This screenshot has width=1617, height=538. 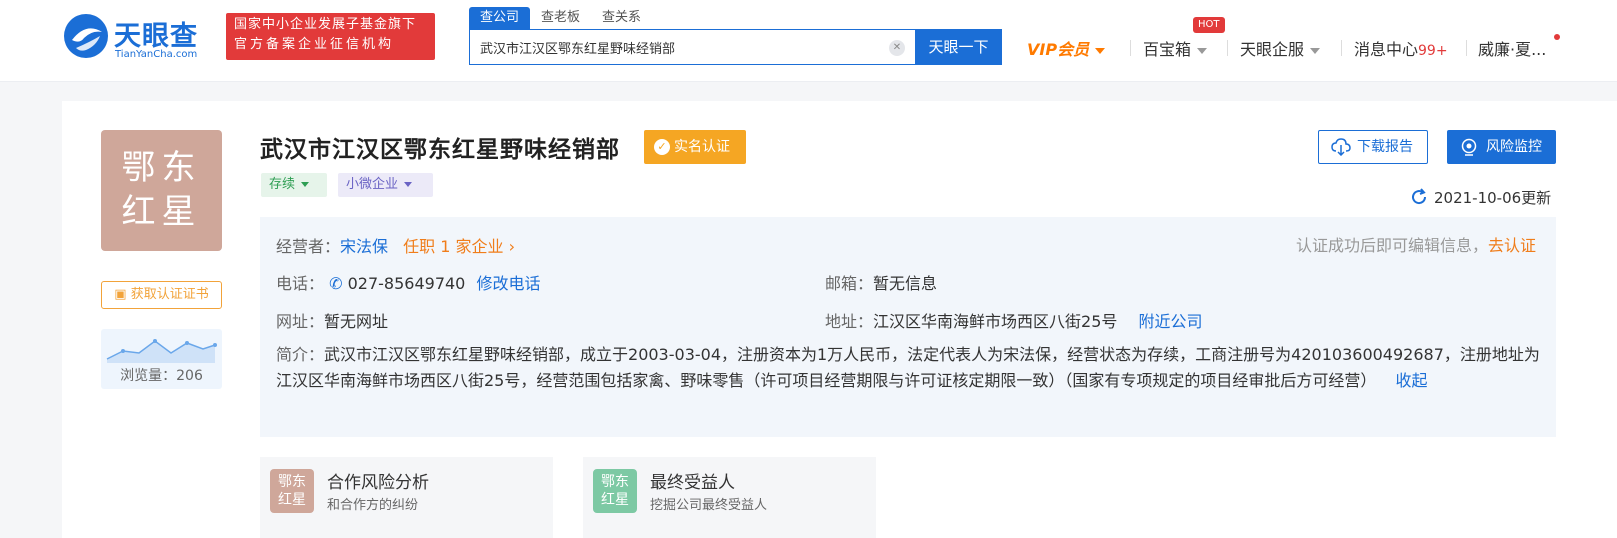 I want to click on size-tag: 小微企业, so click(x=385, y=185).